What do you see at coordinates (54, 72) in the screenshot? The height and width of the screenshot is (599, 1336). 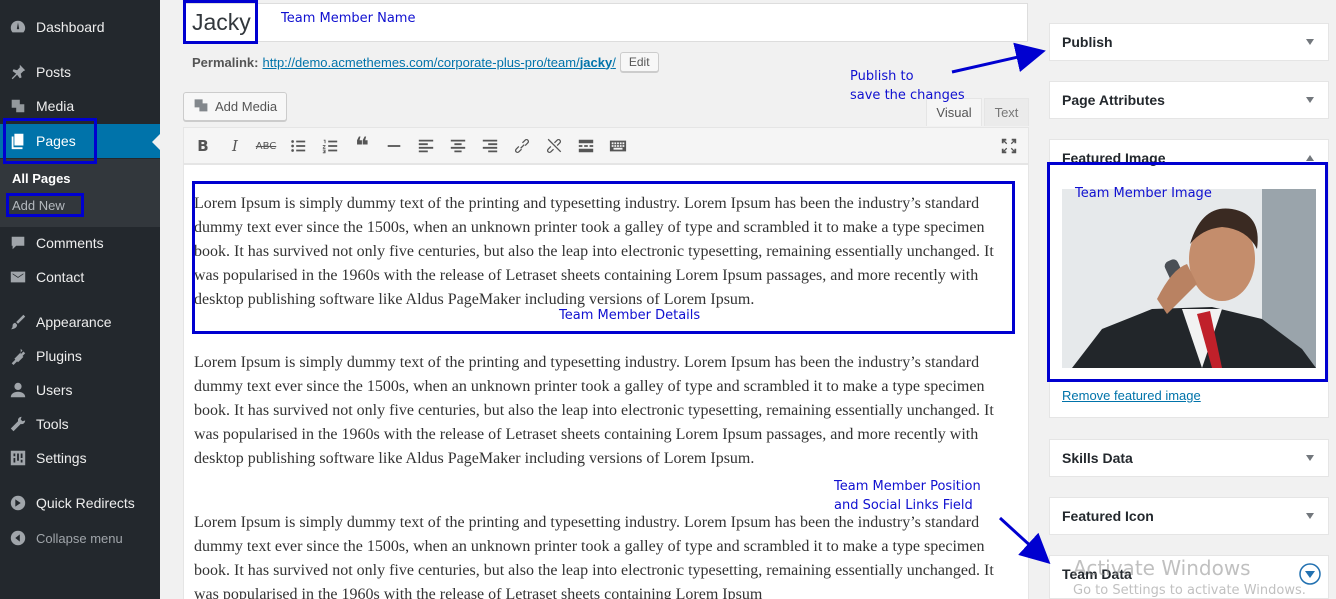 I see `menu-item-label: Posts` at bounding box center [54, 72].